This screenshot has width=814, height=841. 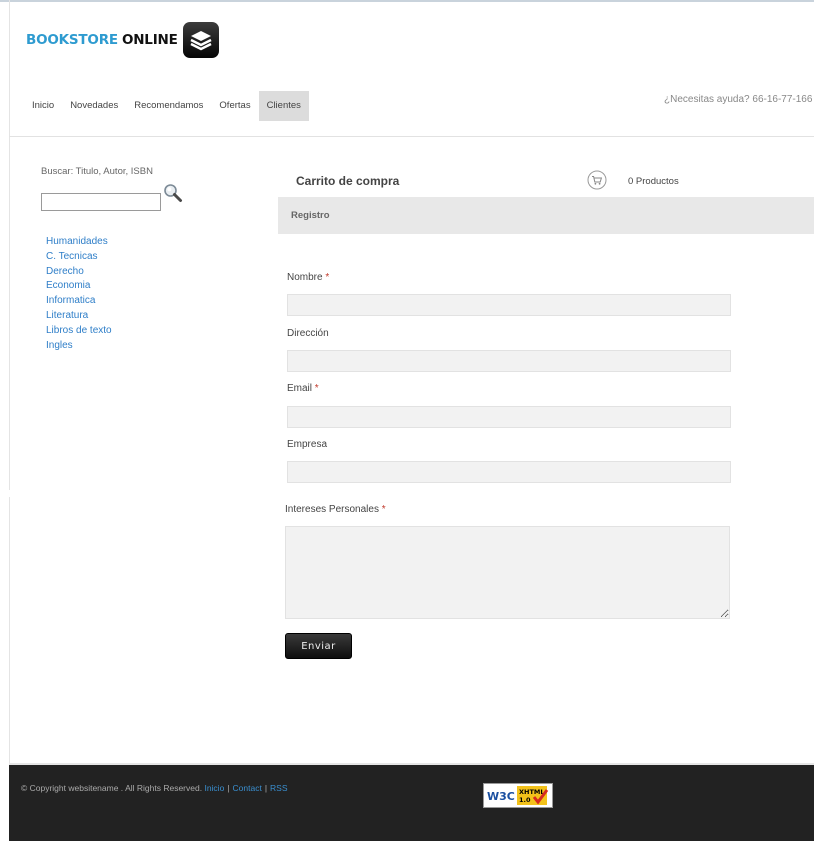 What do you see at coordinates (9, 245) in the screenshot?
I see `left-border` at bounding box center [9, 245].